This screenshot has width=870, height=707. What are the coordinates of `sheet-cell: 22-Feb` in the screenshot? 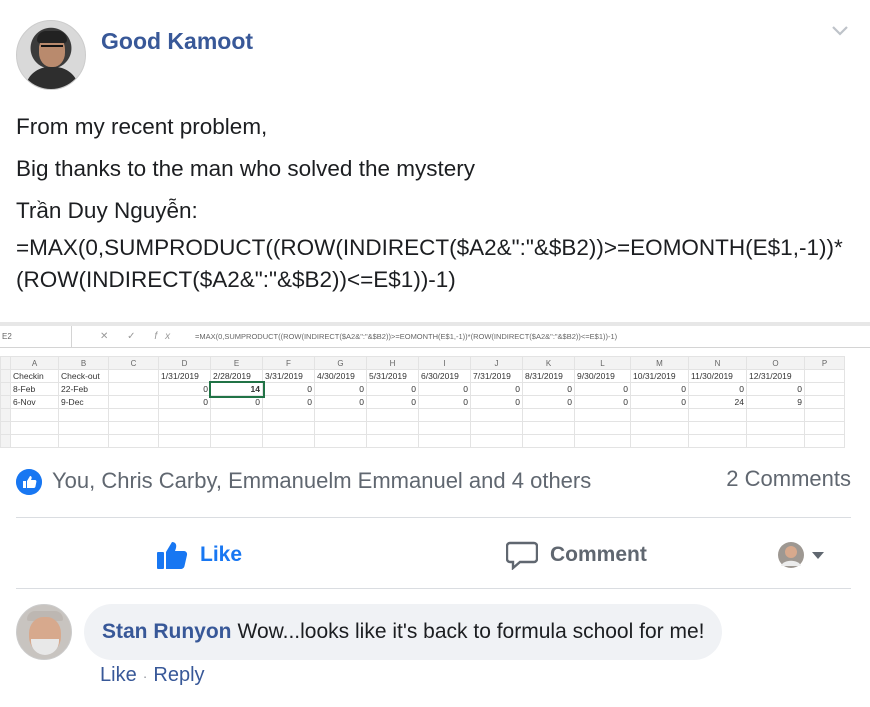 It's located at (83, 389).